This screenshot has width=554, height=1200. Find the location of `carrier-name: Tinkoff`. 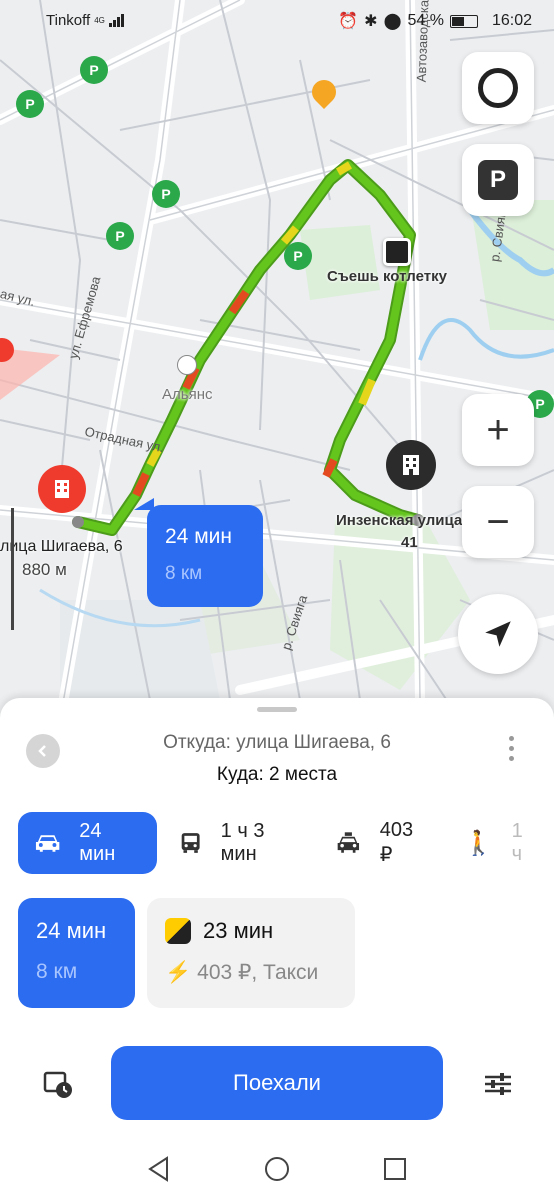

carrier-name: Tinkoff is located at coordinates (68, 20).